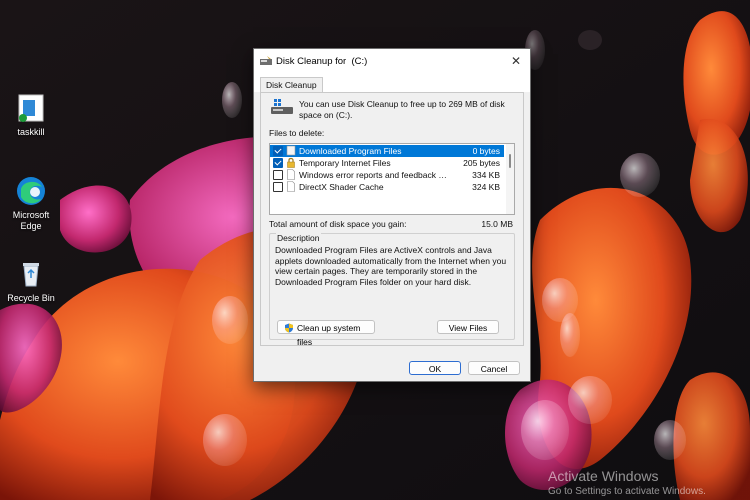 This screenshot has height=500, width=750. Describe the element at coordinates (468, 327) in the screenshot. I see `view-files-button: View Files` at that location.